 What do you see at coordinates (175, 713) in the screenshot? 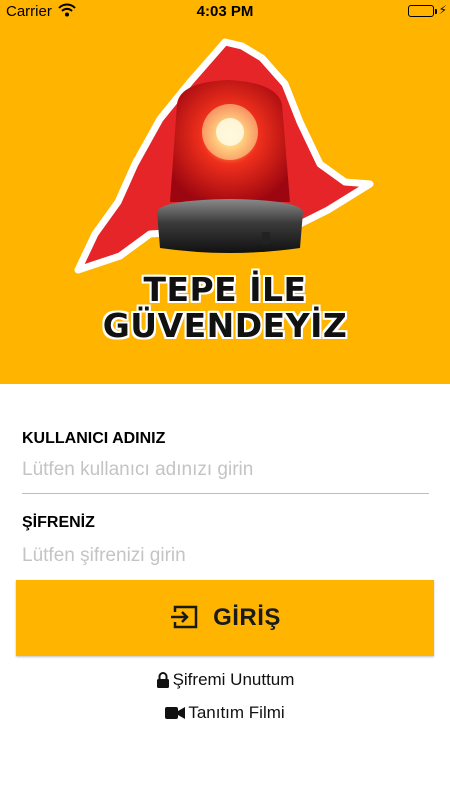
I see `video-camera-icon` at bounding box center [175, 713].